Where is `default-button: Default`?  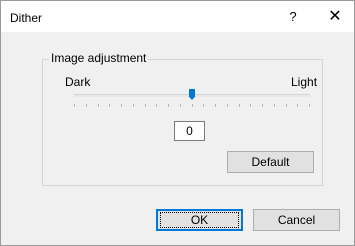 default-button: Default is located at coordinates (270, 162).